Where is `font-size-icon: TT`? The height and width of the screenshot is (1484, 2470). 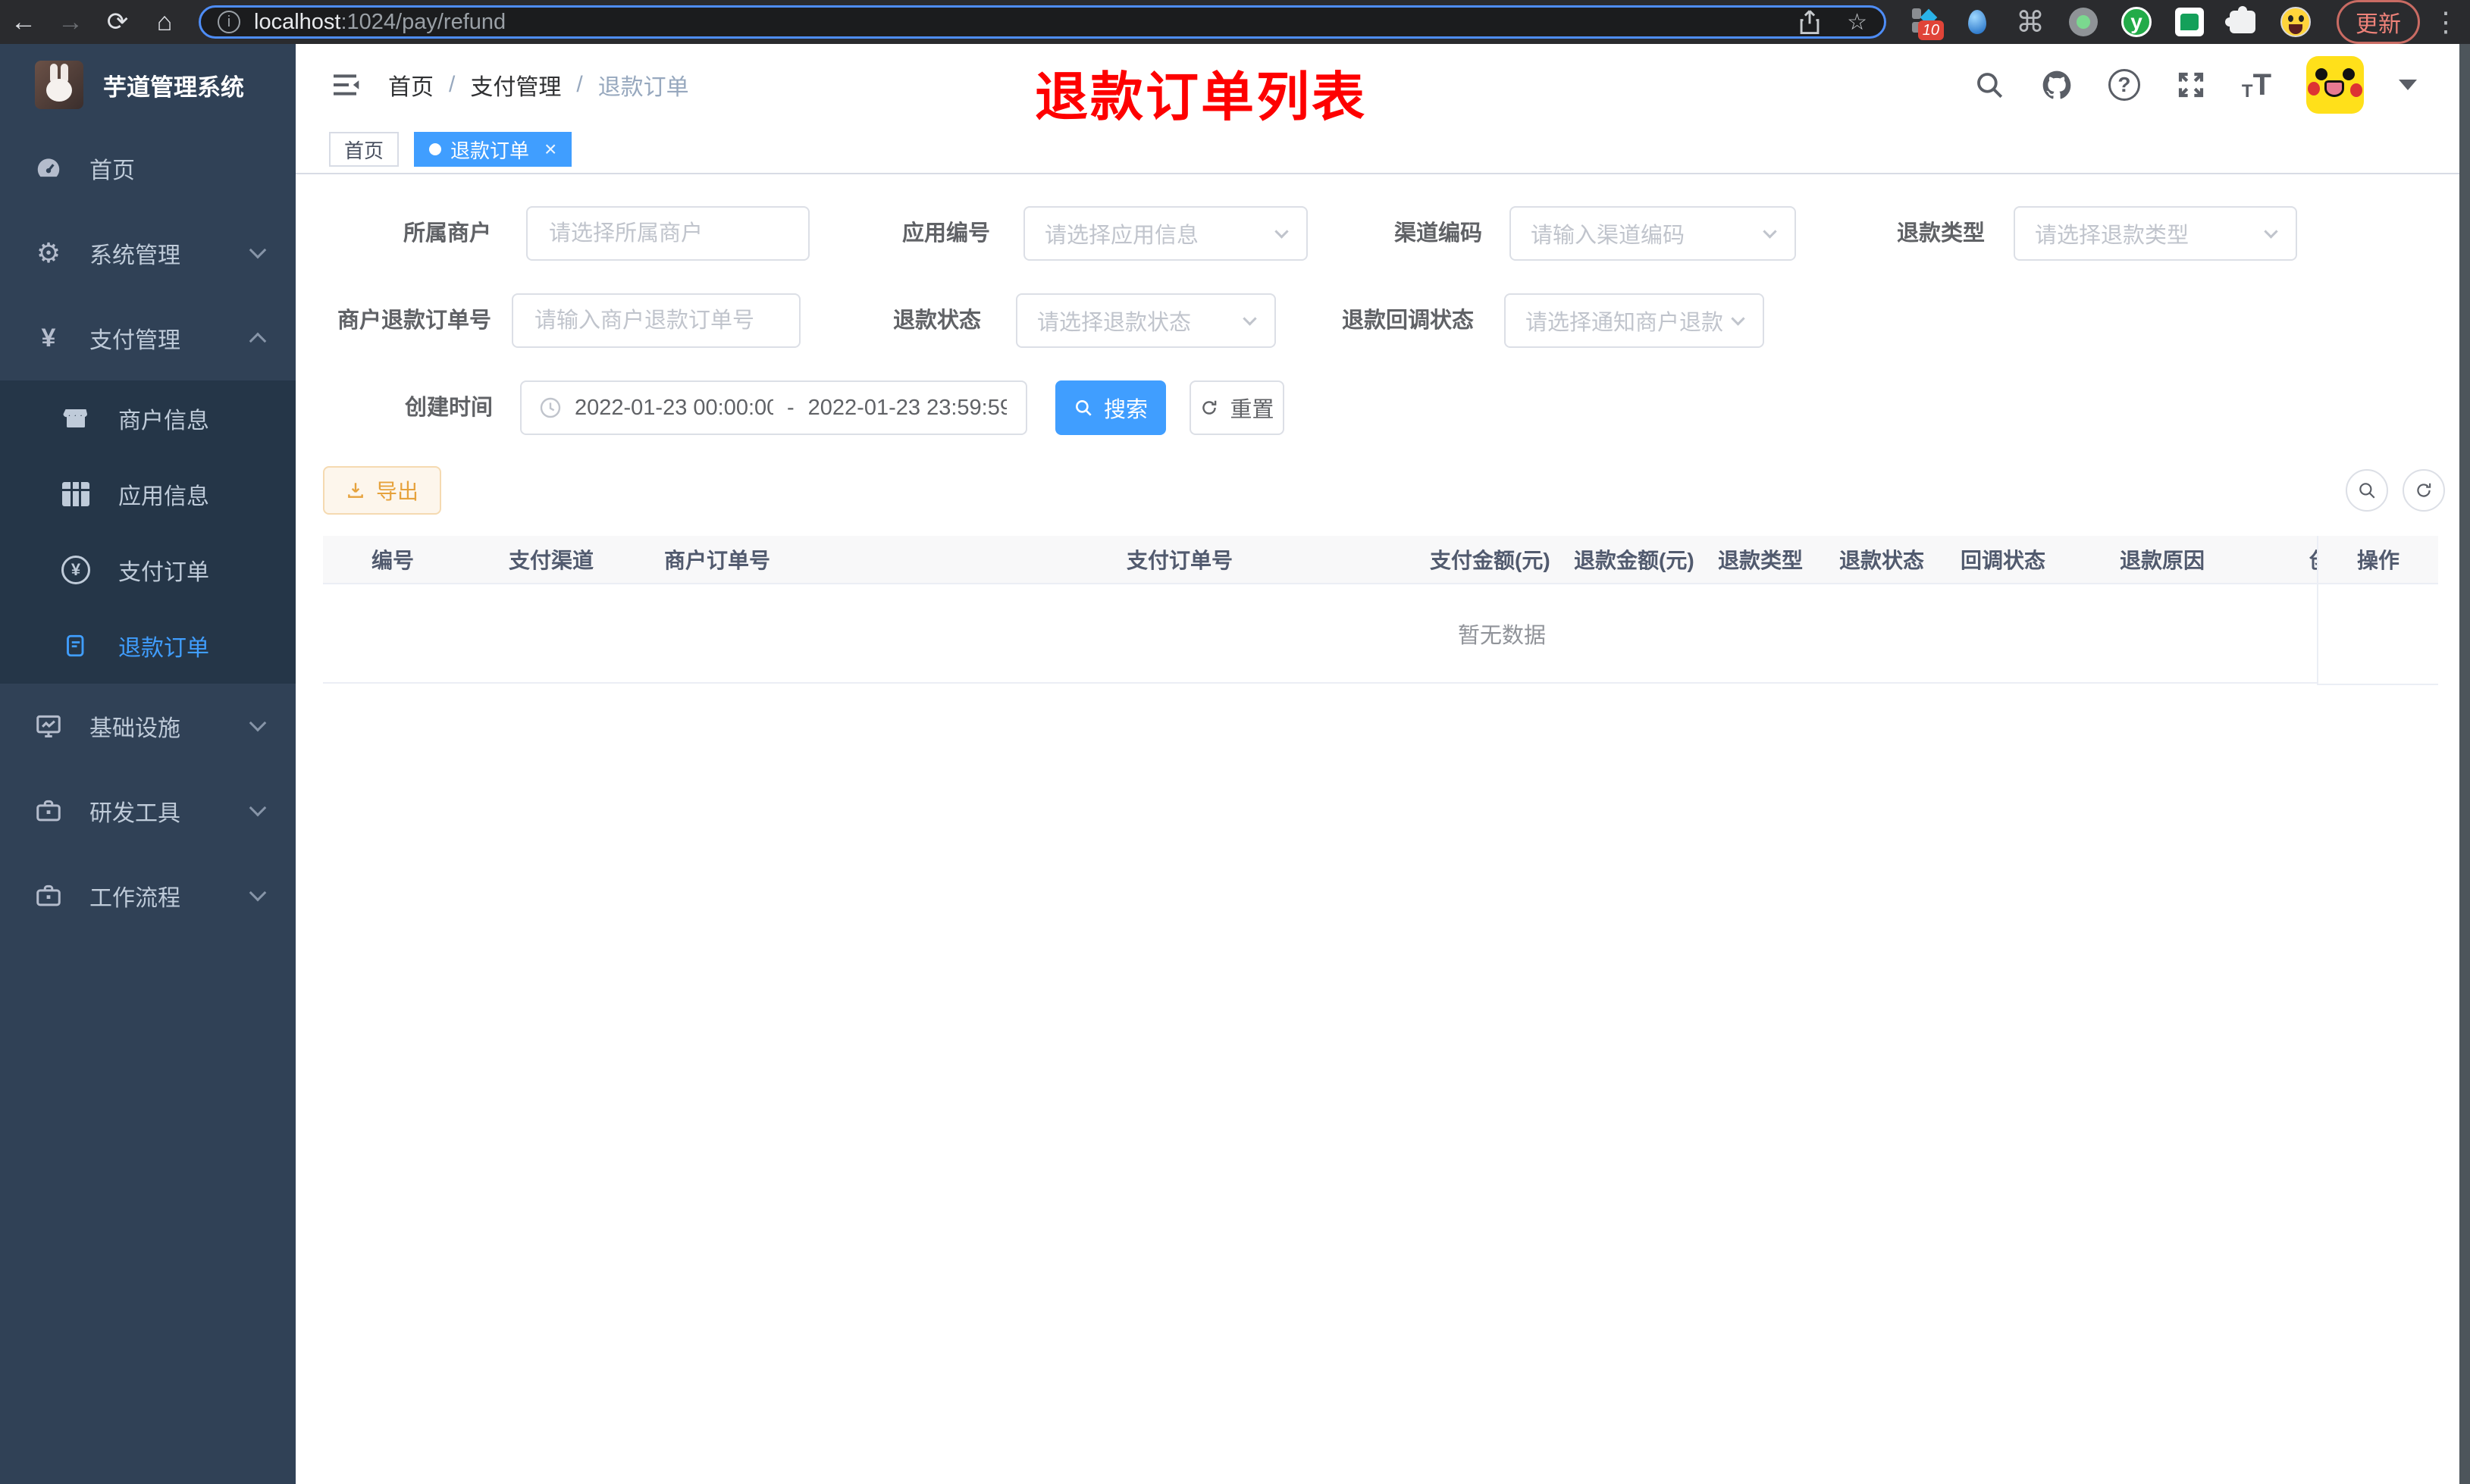 font-size-icon: TT is located at coordinates (2256, 85).